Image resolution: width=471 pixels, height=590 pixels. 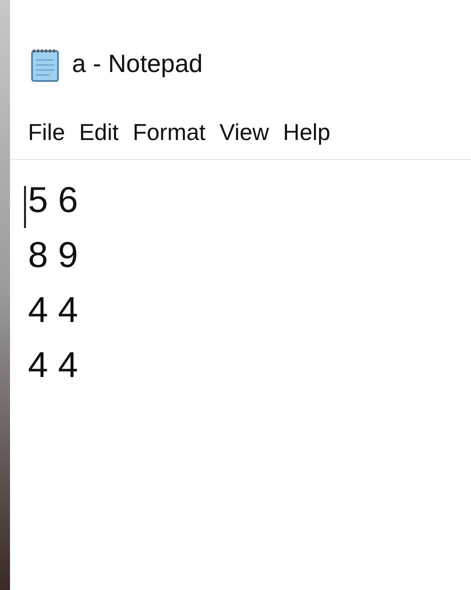 What do you see at coordinates (99, 132) in the screenshot?
I see `menu-item: Edit` at bounding box center [99, 132].